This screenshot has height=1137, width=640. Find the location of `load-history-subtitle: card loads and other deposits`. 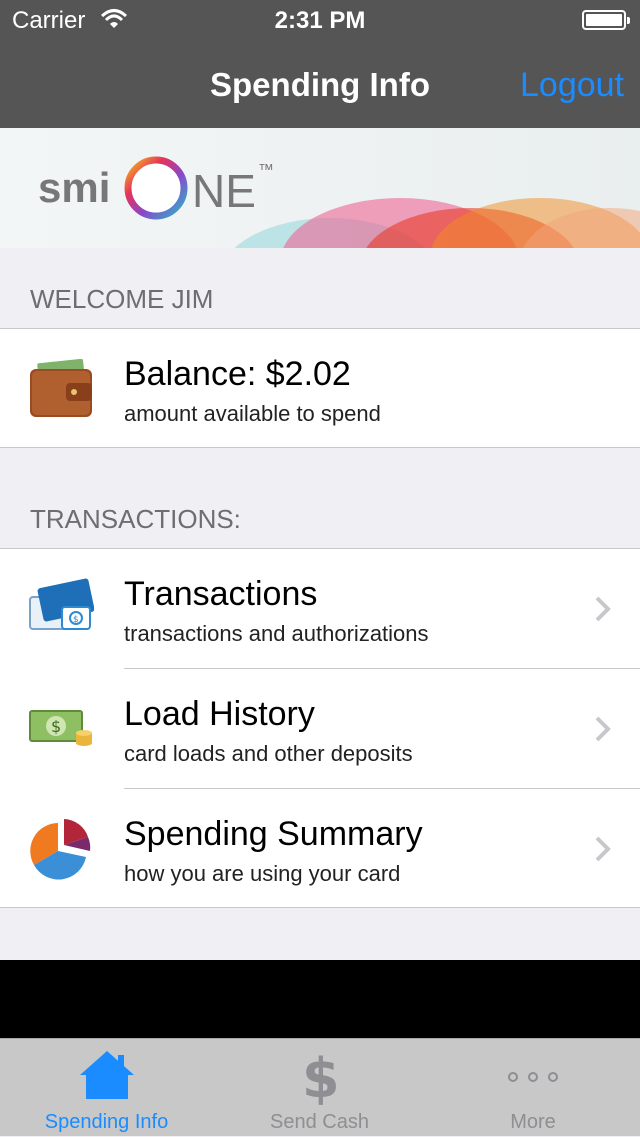

load-history-subtitle: card loads and other deposits is located at coordinates (268, 753).